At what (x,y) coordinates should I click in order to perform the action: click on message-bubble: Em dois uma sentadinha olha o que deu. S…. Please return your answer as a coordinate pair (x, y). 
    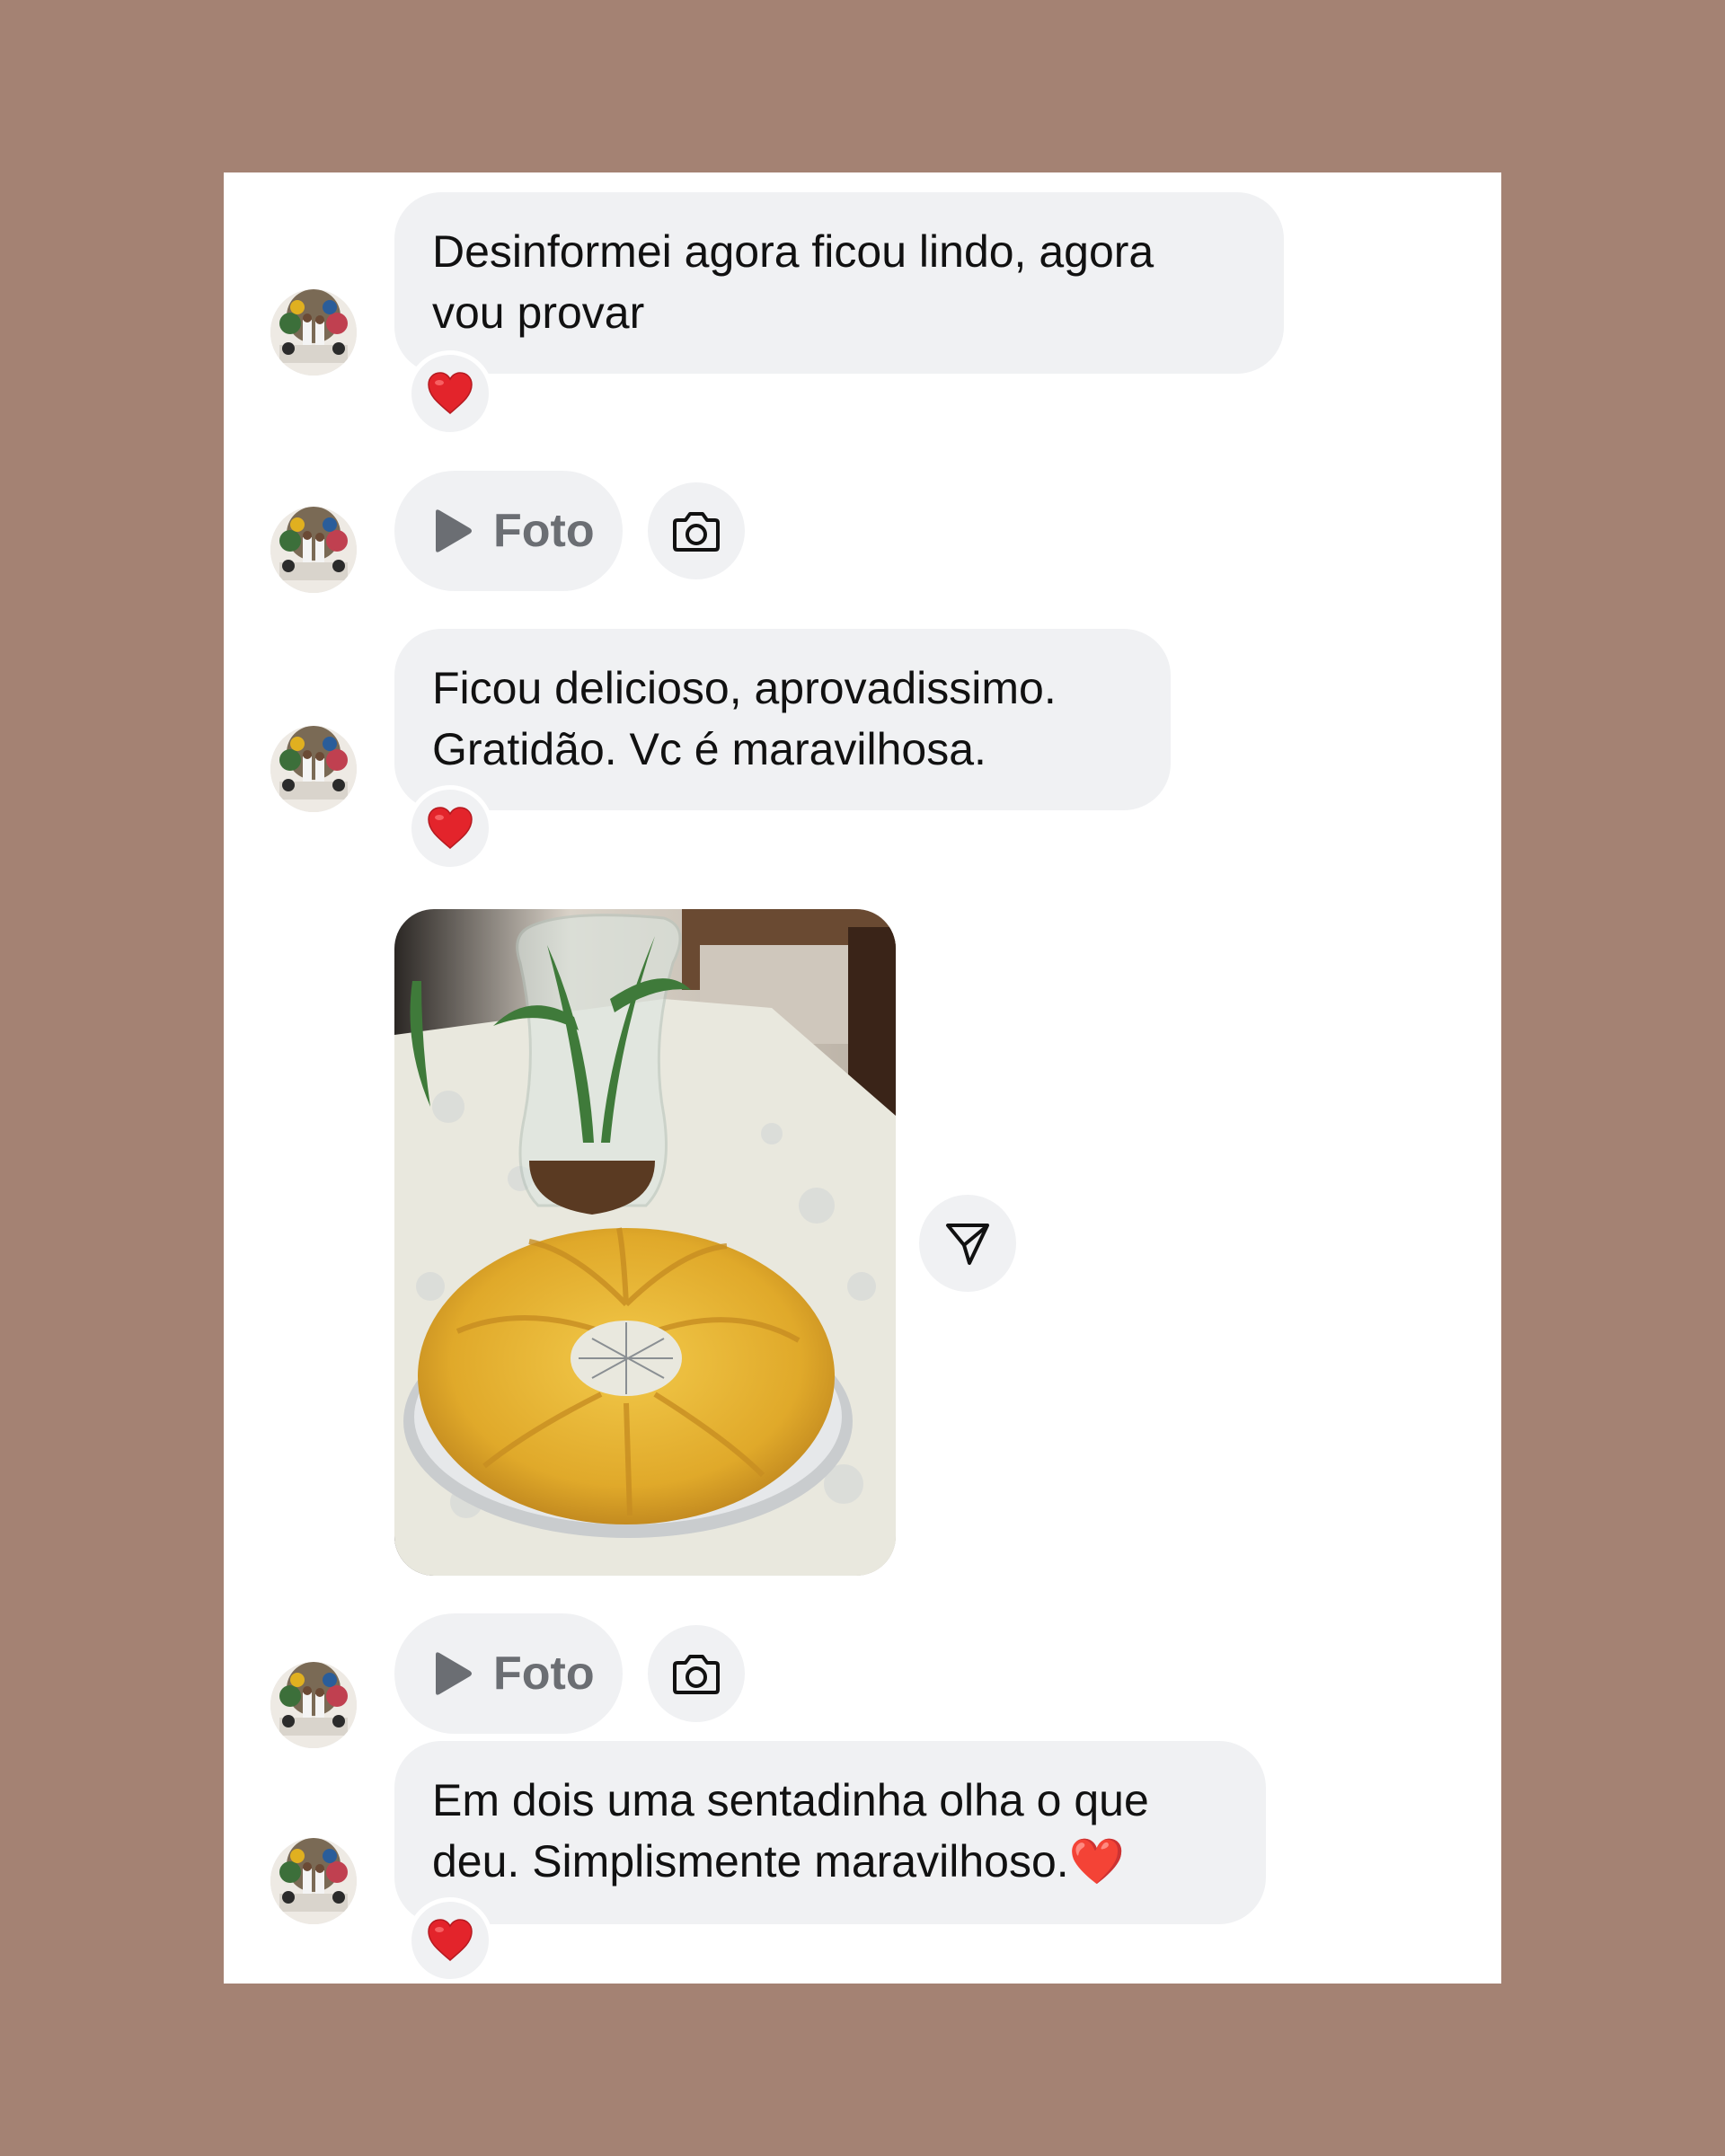
    Looking at the image, I should click on (830, 1832).